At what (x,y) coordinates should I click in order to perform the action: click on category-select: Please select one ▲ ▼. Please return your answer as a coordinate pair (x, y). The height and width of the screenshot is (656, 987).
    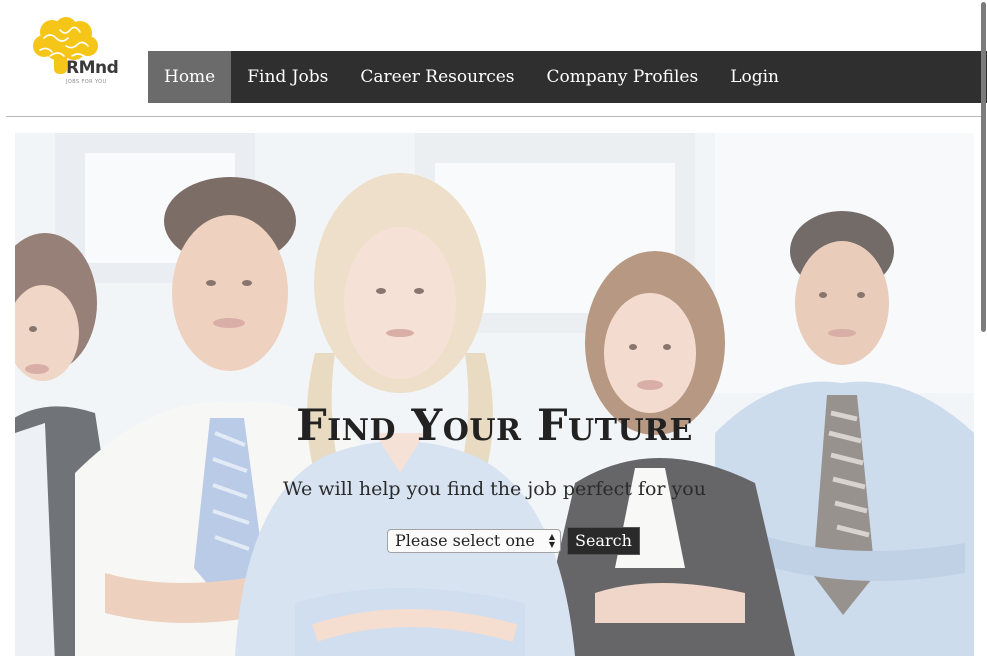
    Looking at the image, I should click on (474, 541).